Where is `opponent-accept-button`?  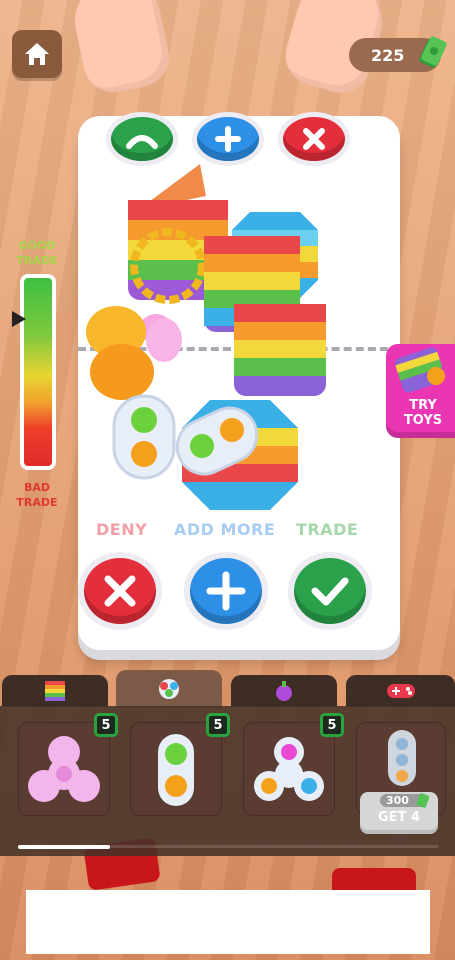 opponent-accept-button is located at coordinates (142, 139).